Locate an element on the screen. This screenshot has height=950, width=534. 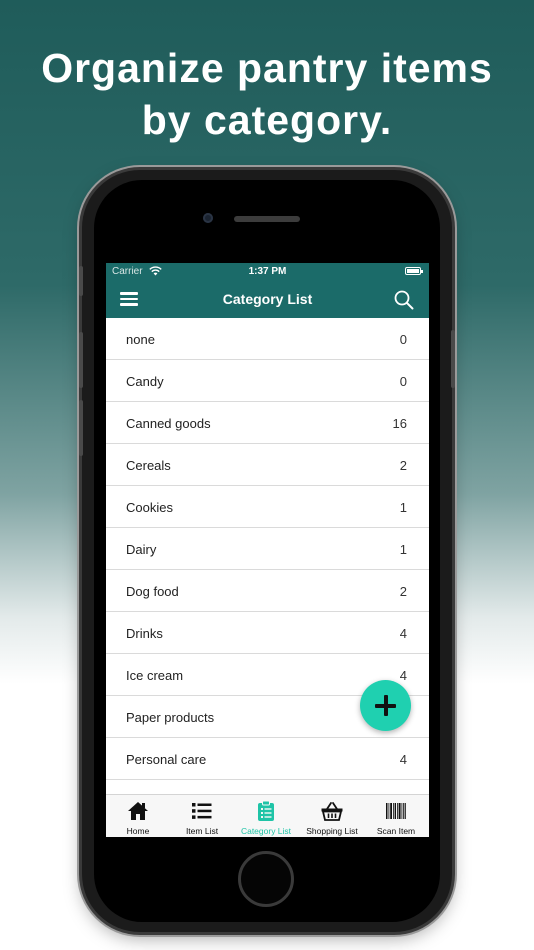
category-name: Ice cream is located at coordinates (155, 675).